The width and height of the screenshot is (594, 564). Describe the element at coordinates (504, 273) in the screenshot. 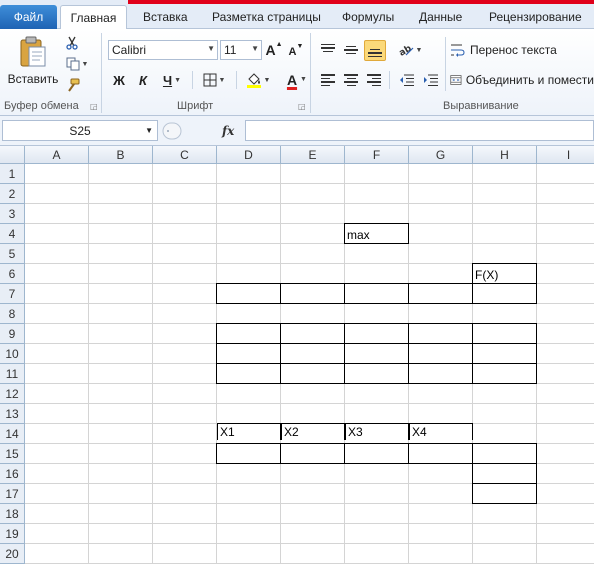

I see `cell-h6: F(X)` at that location.